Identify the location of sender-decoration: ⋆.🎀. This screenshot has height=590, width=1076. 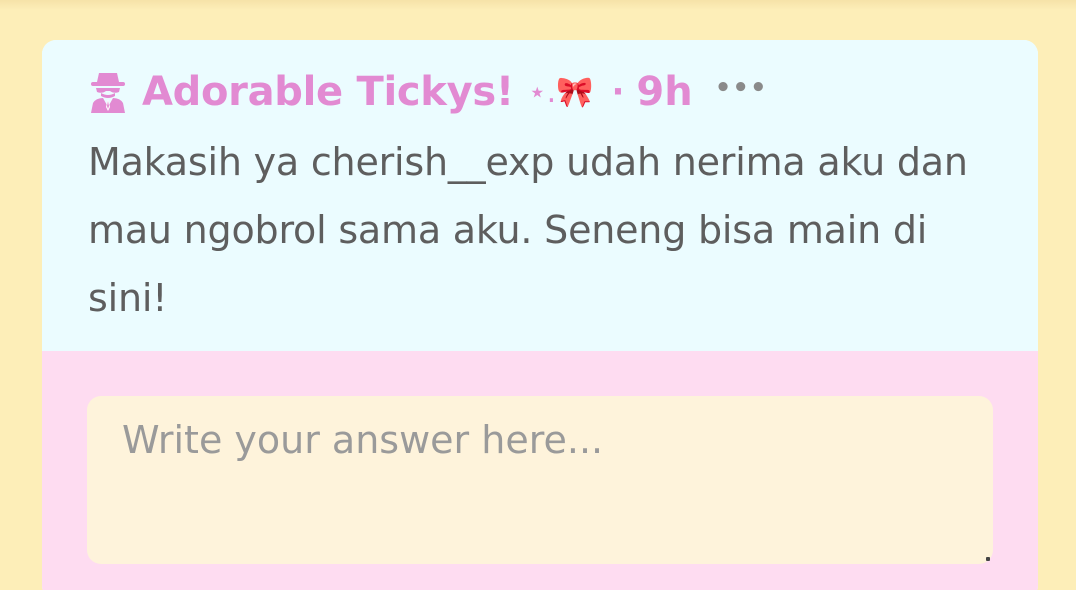
(560, 92).